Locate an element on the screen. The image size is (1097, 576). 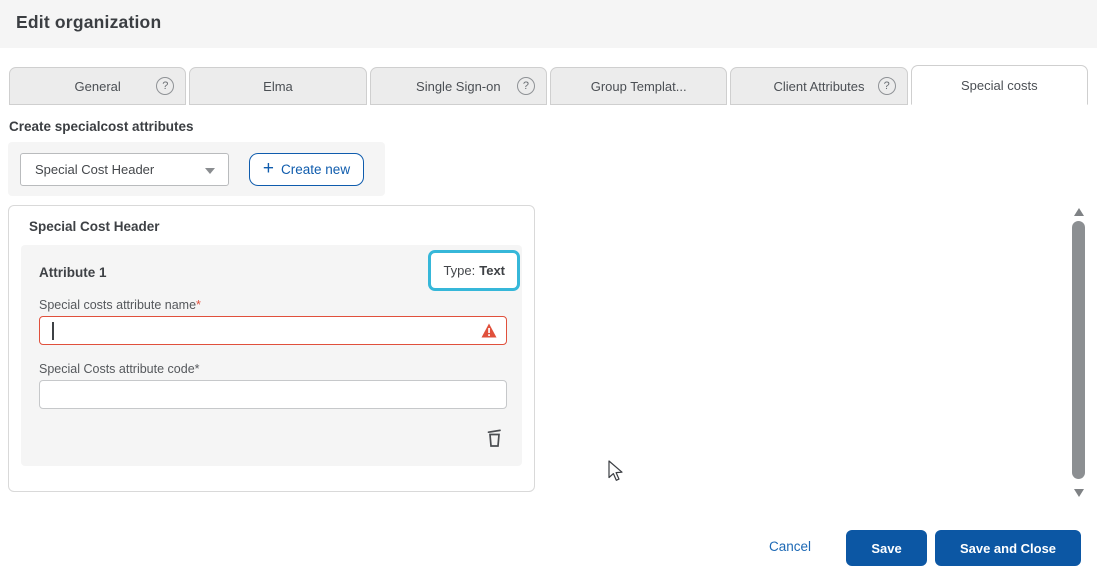
tab-general: General ? is located at coordinates (98, 86).